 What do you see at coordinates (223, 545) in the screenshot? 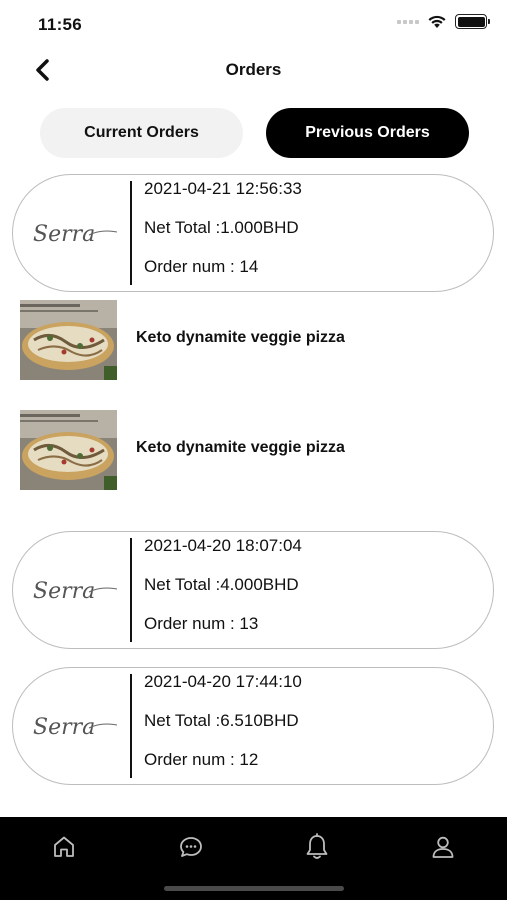
I see `order-date: 2021-04-20 18:07:04` at bounding box center [223, 545].